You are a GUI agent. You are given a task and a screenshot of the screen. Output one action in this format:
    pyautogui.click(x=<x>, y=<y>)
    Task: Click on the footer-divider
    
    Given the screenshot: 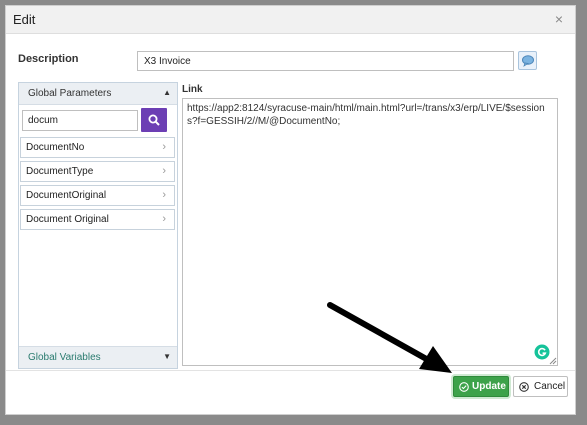 What is the action you would take?
    pyautogui.click(x=290, y=370)
    